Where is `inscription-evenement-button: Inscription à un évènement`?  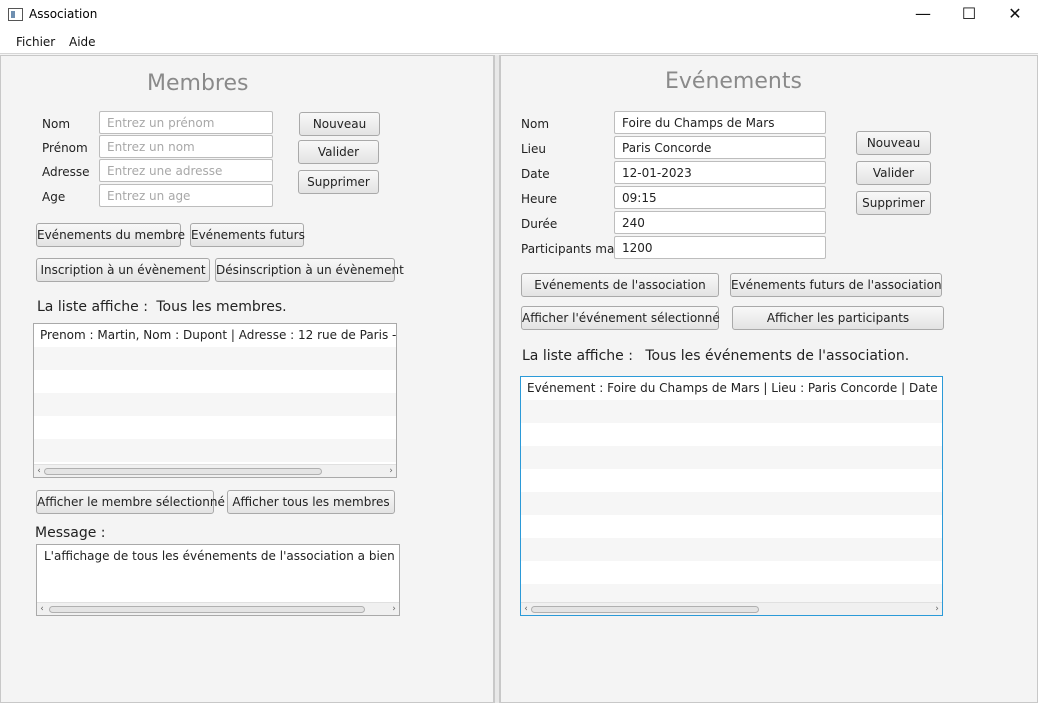
inscription-evenement-button: Inscription à un évènement is located at coordinates (123, 270).